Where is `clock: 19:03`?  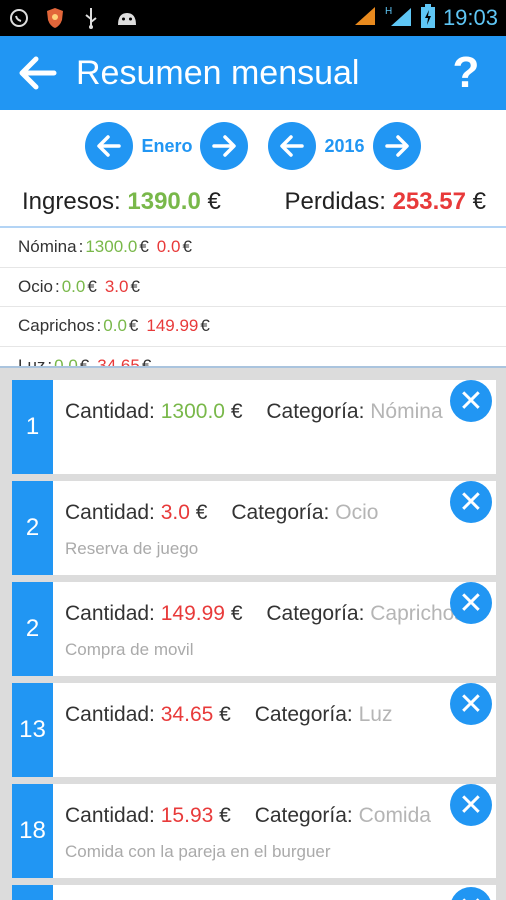 clock: 19:03 is located at coordinates (470, 17).